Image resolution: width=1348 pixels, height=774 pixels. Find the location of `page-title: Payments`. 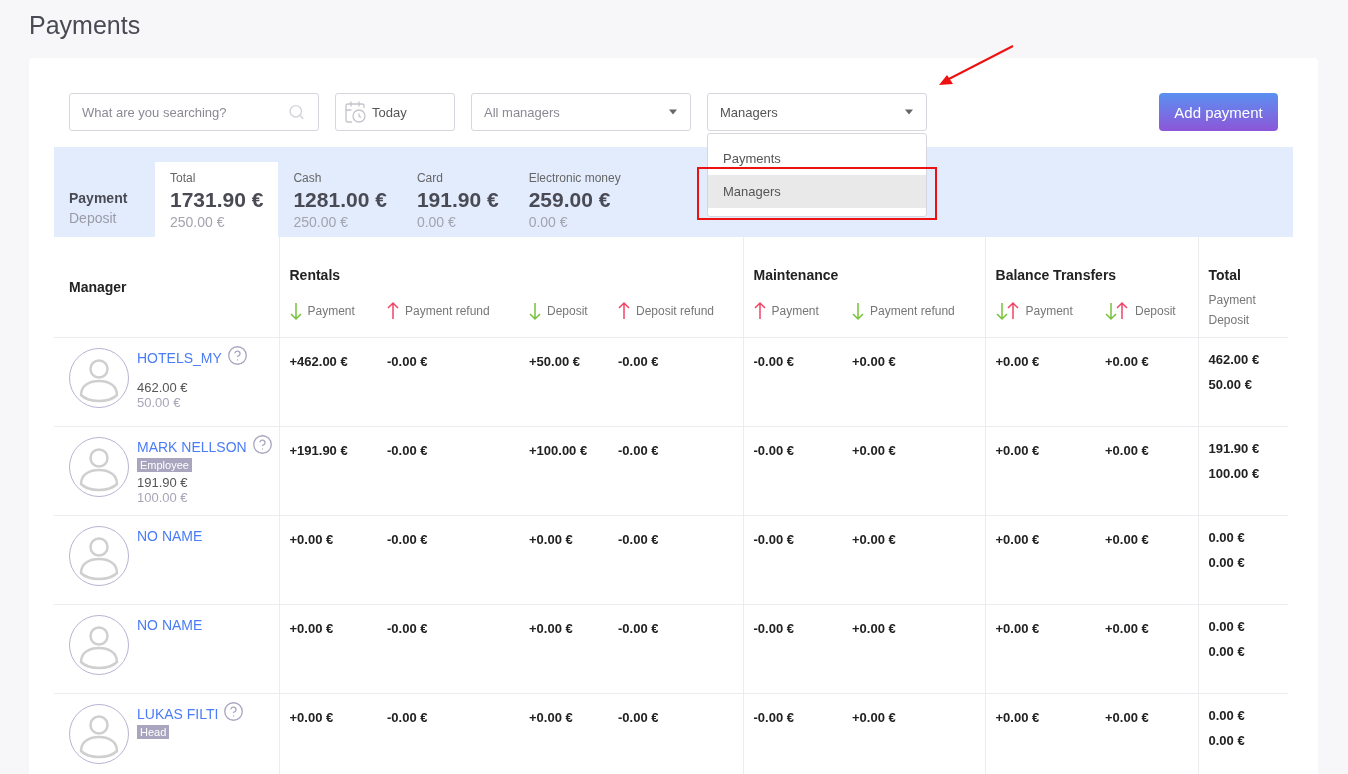

page-title: Payments is located at coordinates (85, 25).